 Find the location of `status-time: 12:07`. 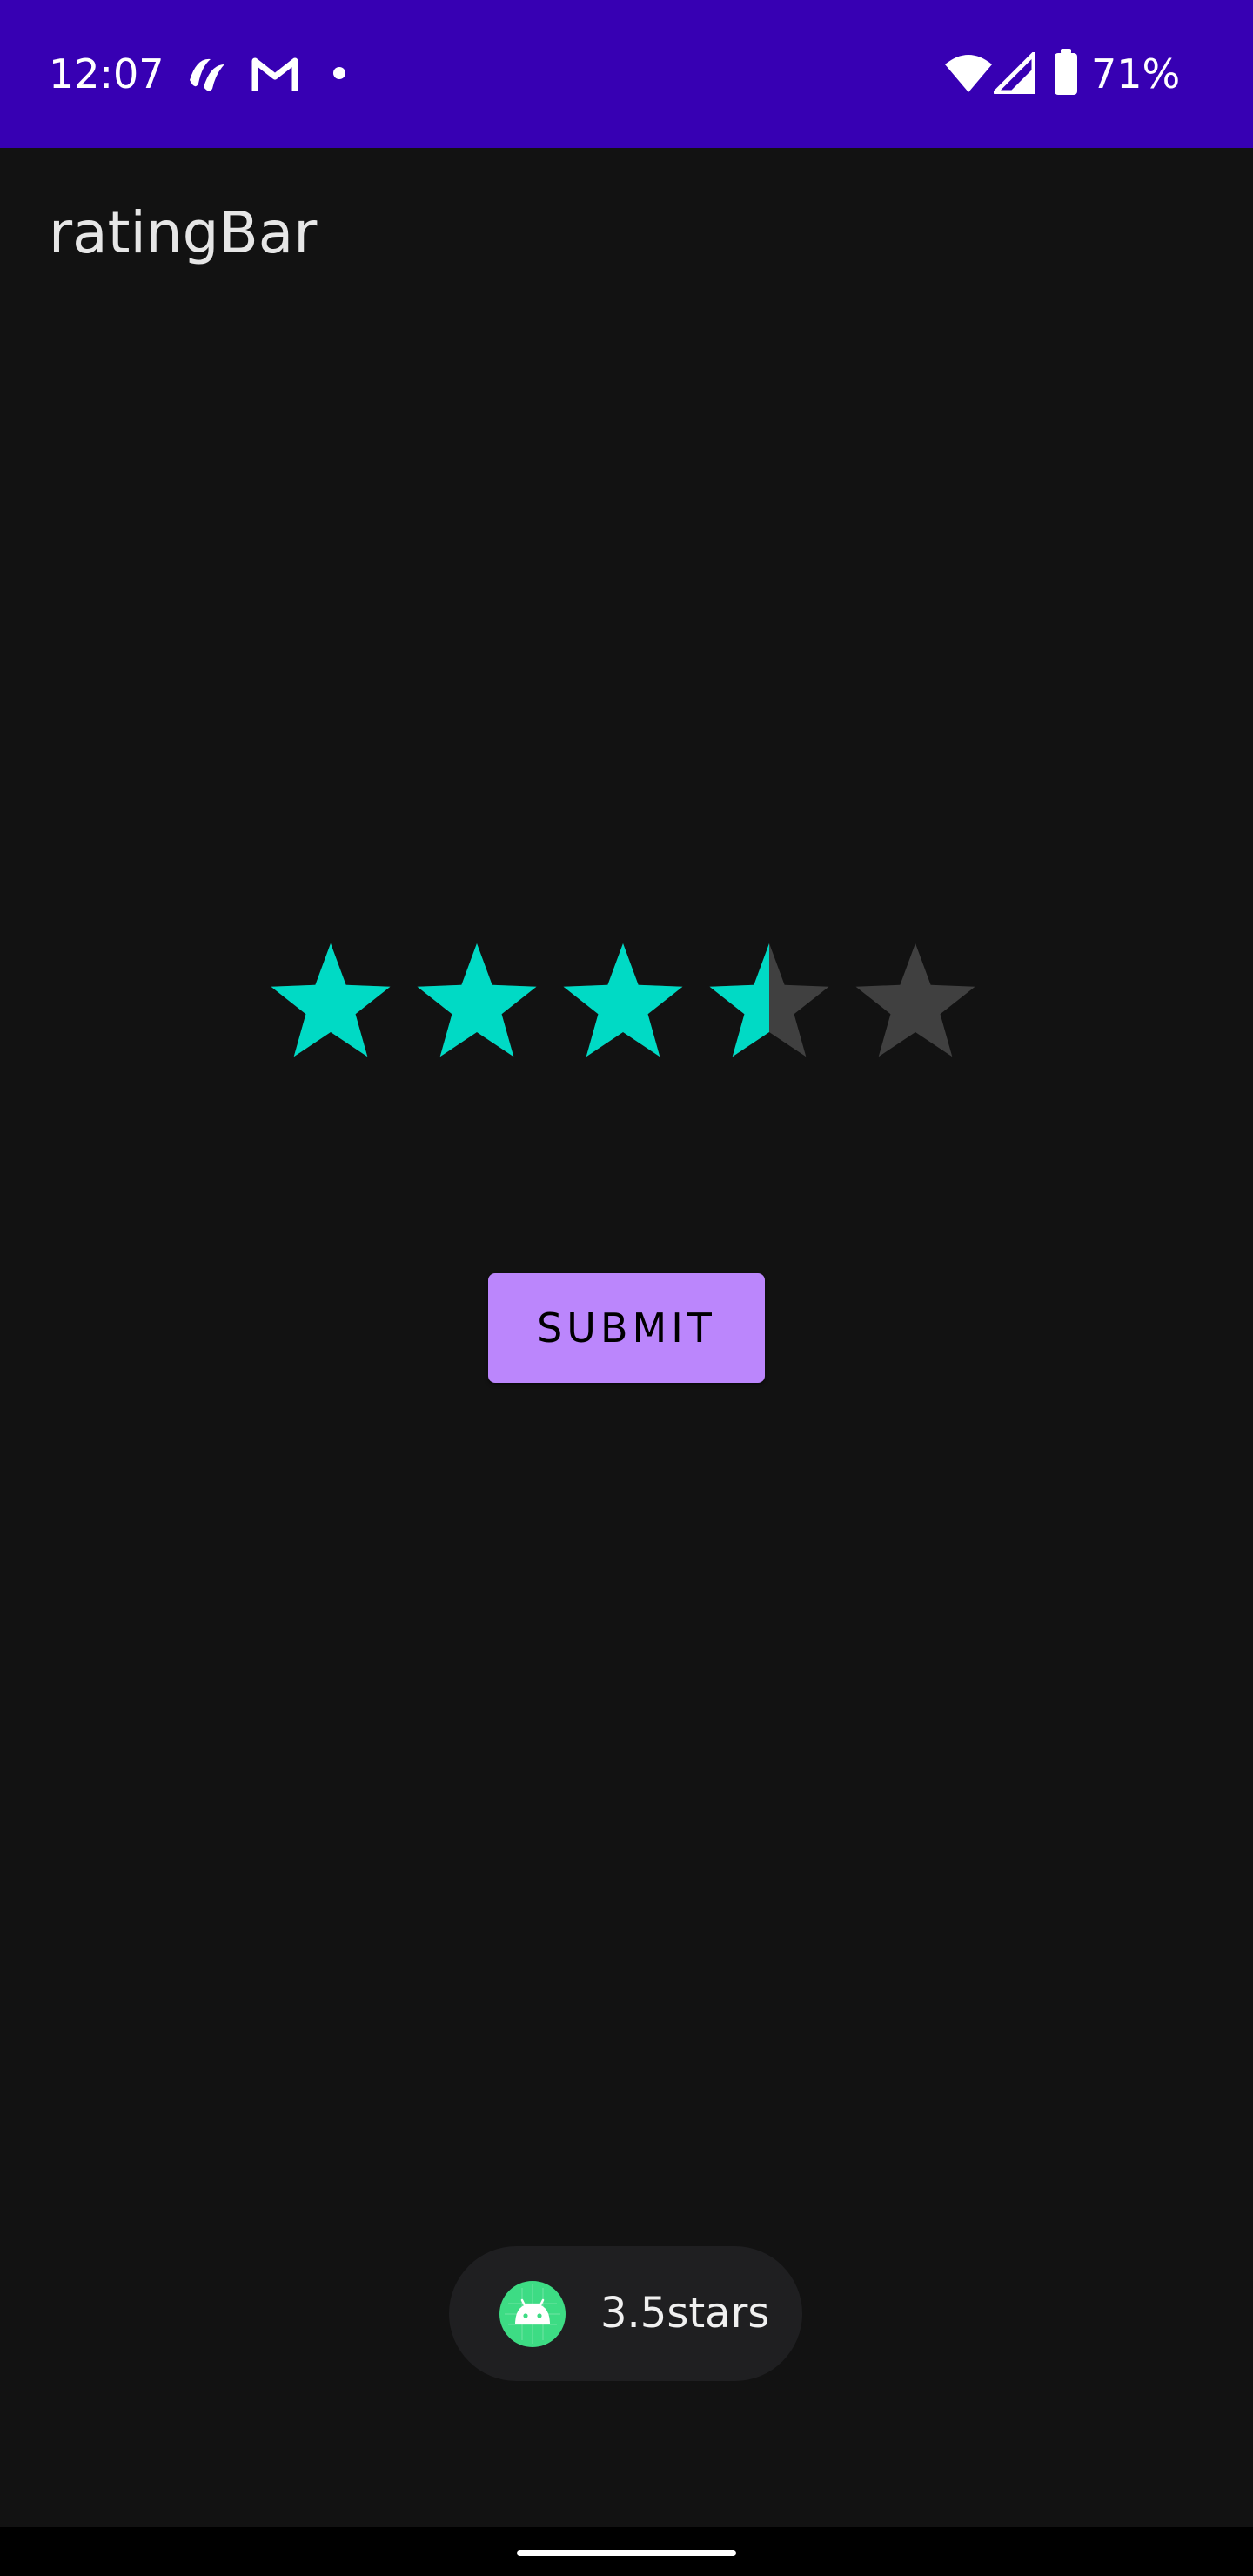

status-time: 12:07 is located at coordinates (106, 73).